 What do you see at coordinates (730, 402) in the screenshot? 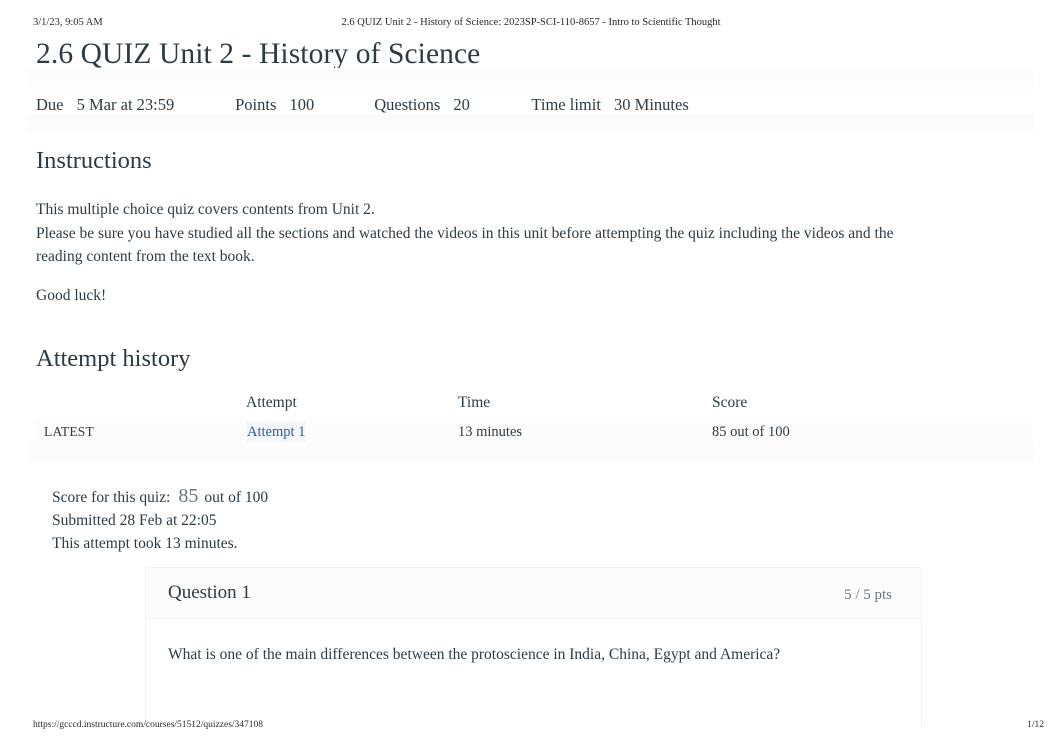
I see `column-header-score: Score` at bounding box center [730, 402].